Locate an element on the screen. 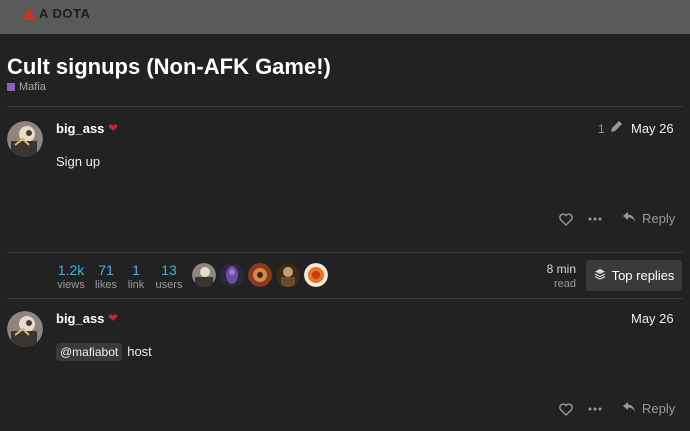 The width and height of the screenshot is (690, 431). stat-users: 13 users is located at coordinates (169, 277).